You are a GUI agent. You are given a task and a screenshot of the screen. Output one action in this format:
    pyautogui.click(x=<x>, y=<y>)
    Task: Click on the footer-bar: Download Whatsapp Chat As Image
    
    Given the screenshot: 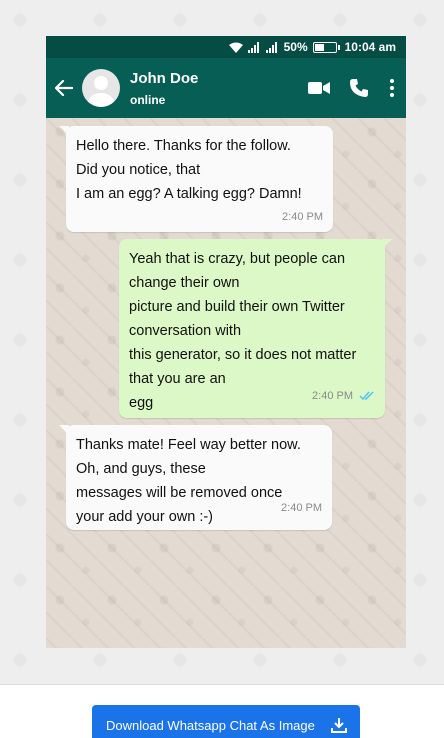 What is the action you would take?
    pyautogui.click(x=222, y=711)
    